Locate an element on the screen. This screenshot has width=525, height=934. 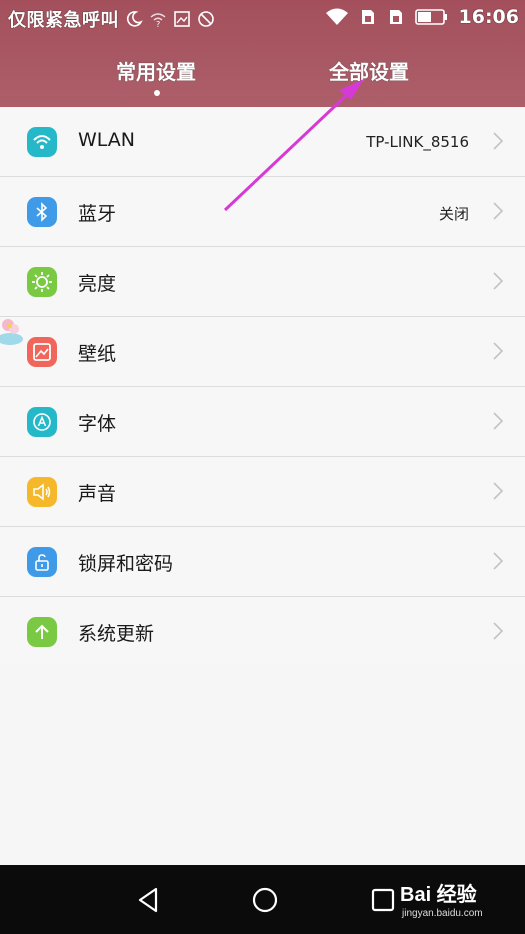
tab-all-settings: 全部设置 is located at coordinates (369, 70).